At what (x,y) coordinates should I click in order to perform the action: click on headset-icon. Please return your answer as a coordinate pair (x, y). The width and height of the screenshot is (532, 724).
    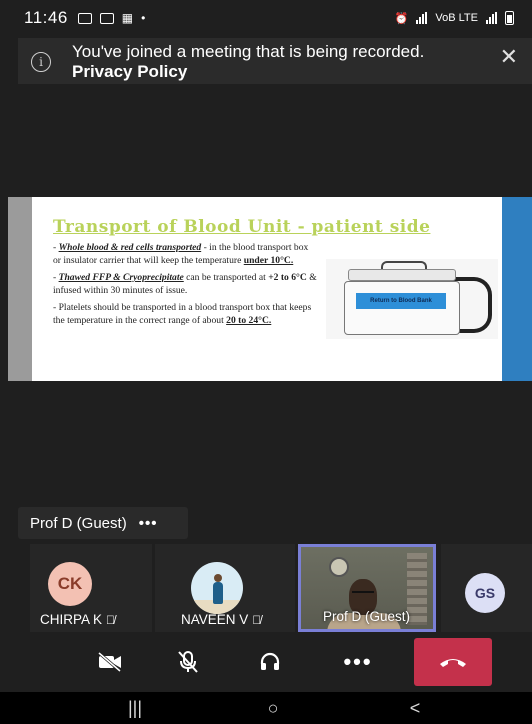
    Looking at the image, I should click on (270, 661).